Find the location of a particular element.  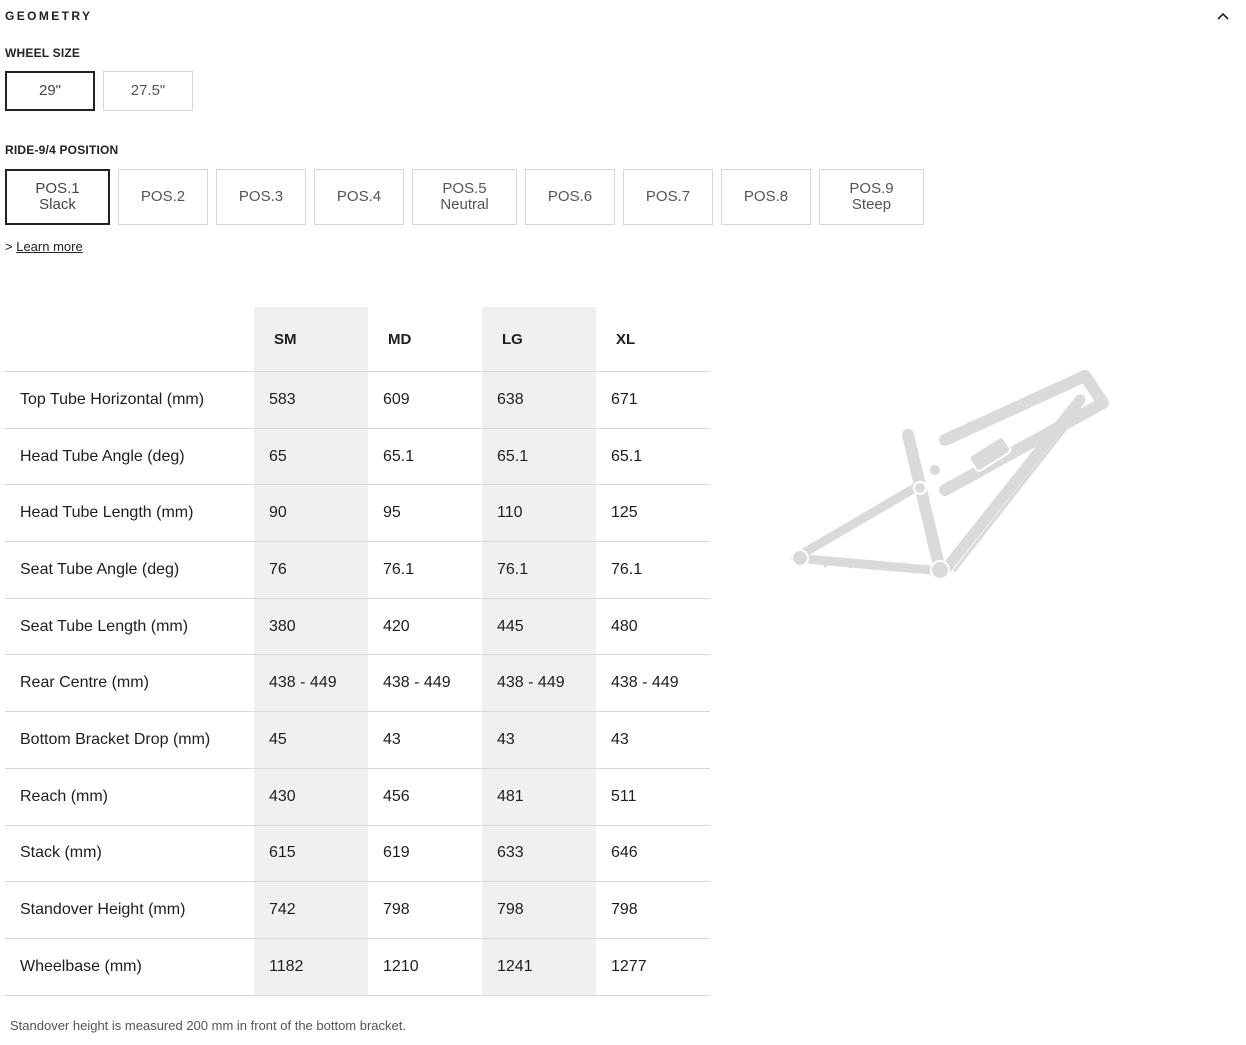

cell-lg: 65.1 is located at coordinates (513, 456).